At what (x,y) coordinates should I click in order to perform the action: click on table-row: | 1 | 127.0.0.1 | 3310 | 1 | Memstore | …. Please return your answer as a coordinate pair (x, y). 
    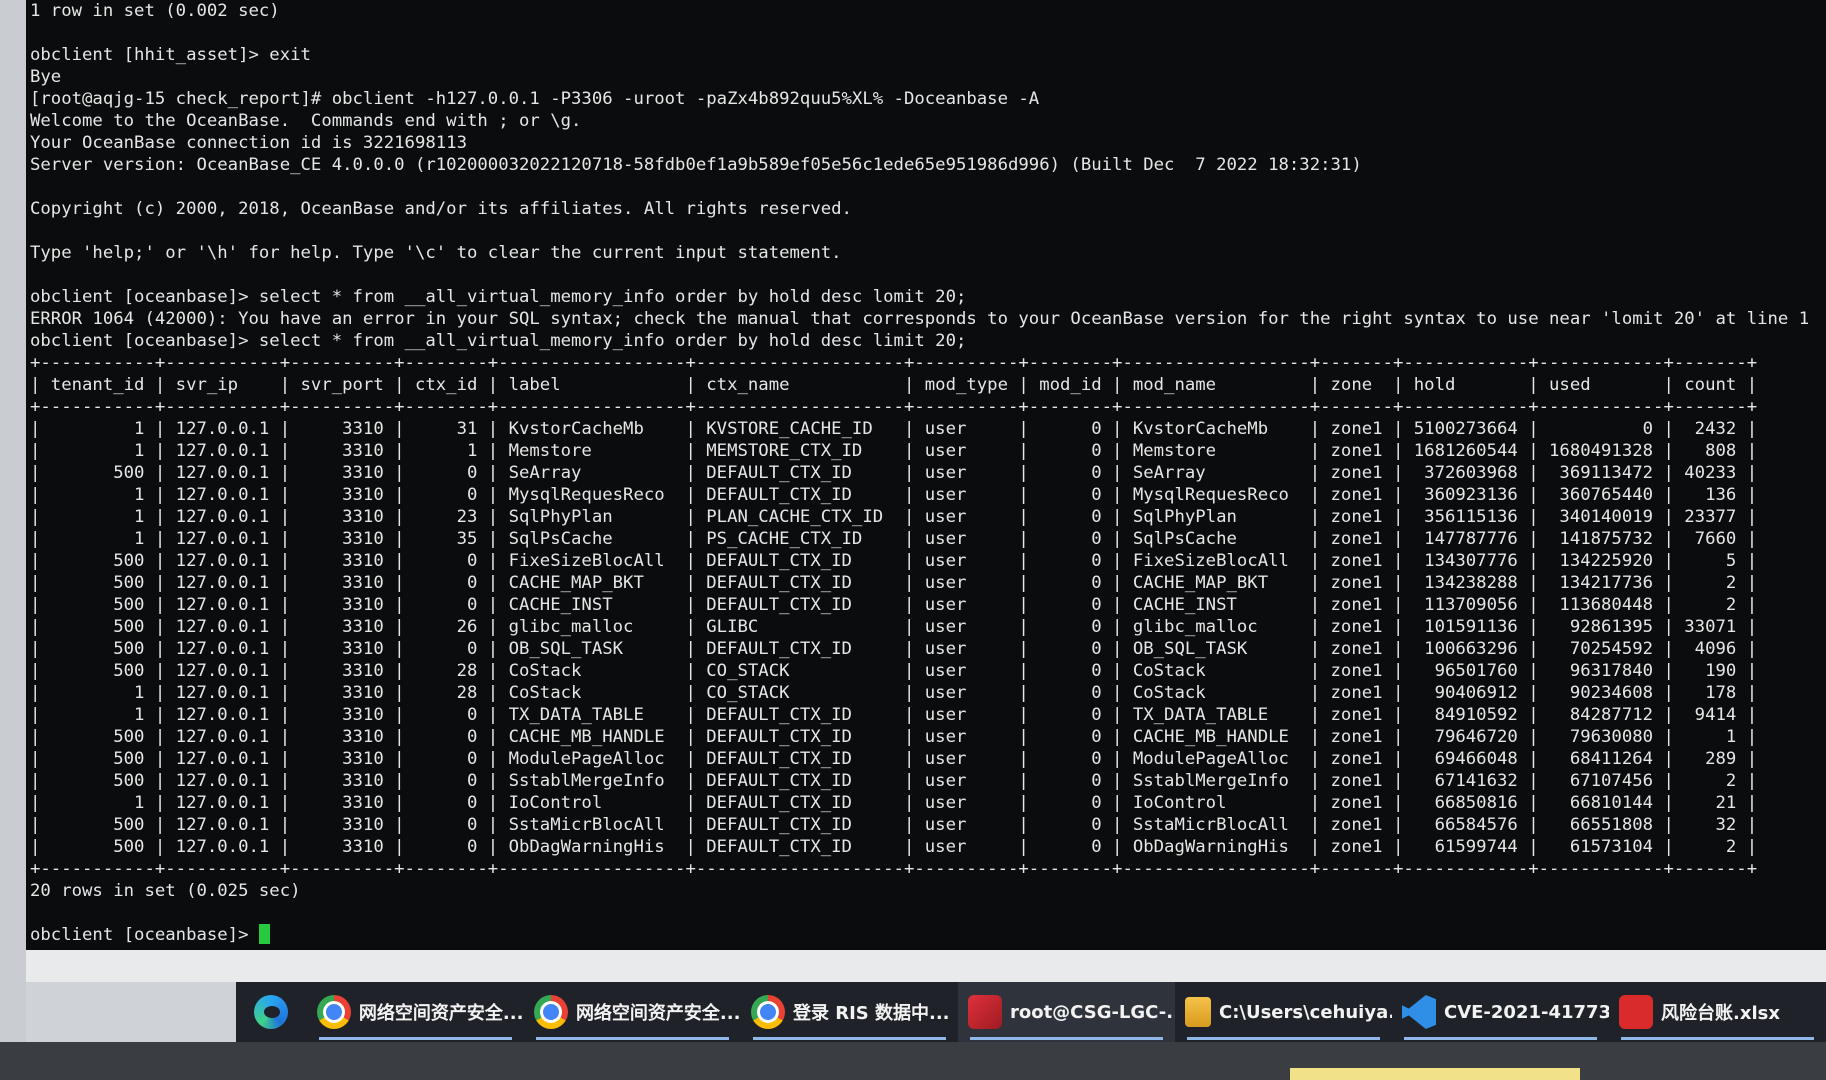
    Looking at the image, I should click on (894, 451).